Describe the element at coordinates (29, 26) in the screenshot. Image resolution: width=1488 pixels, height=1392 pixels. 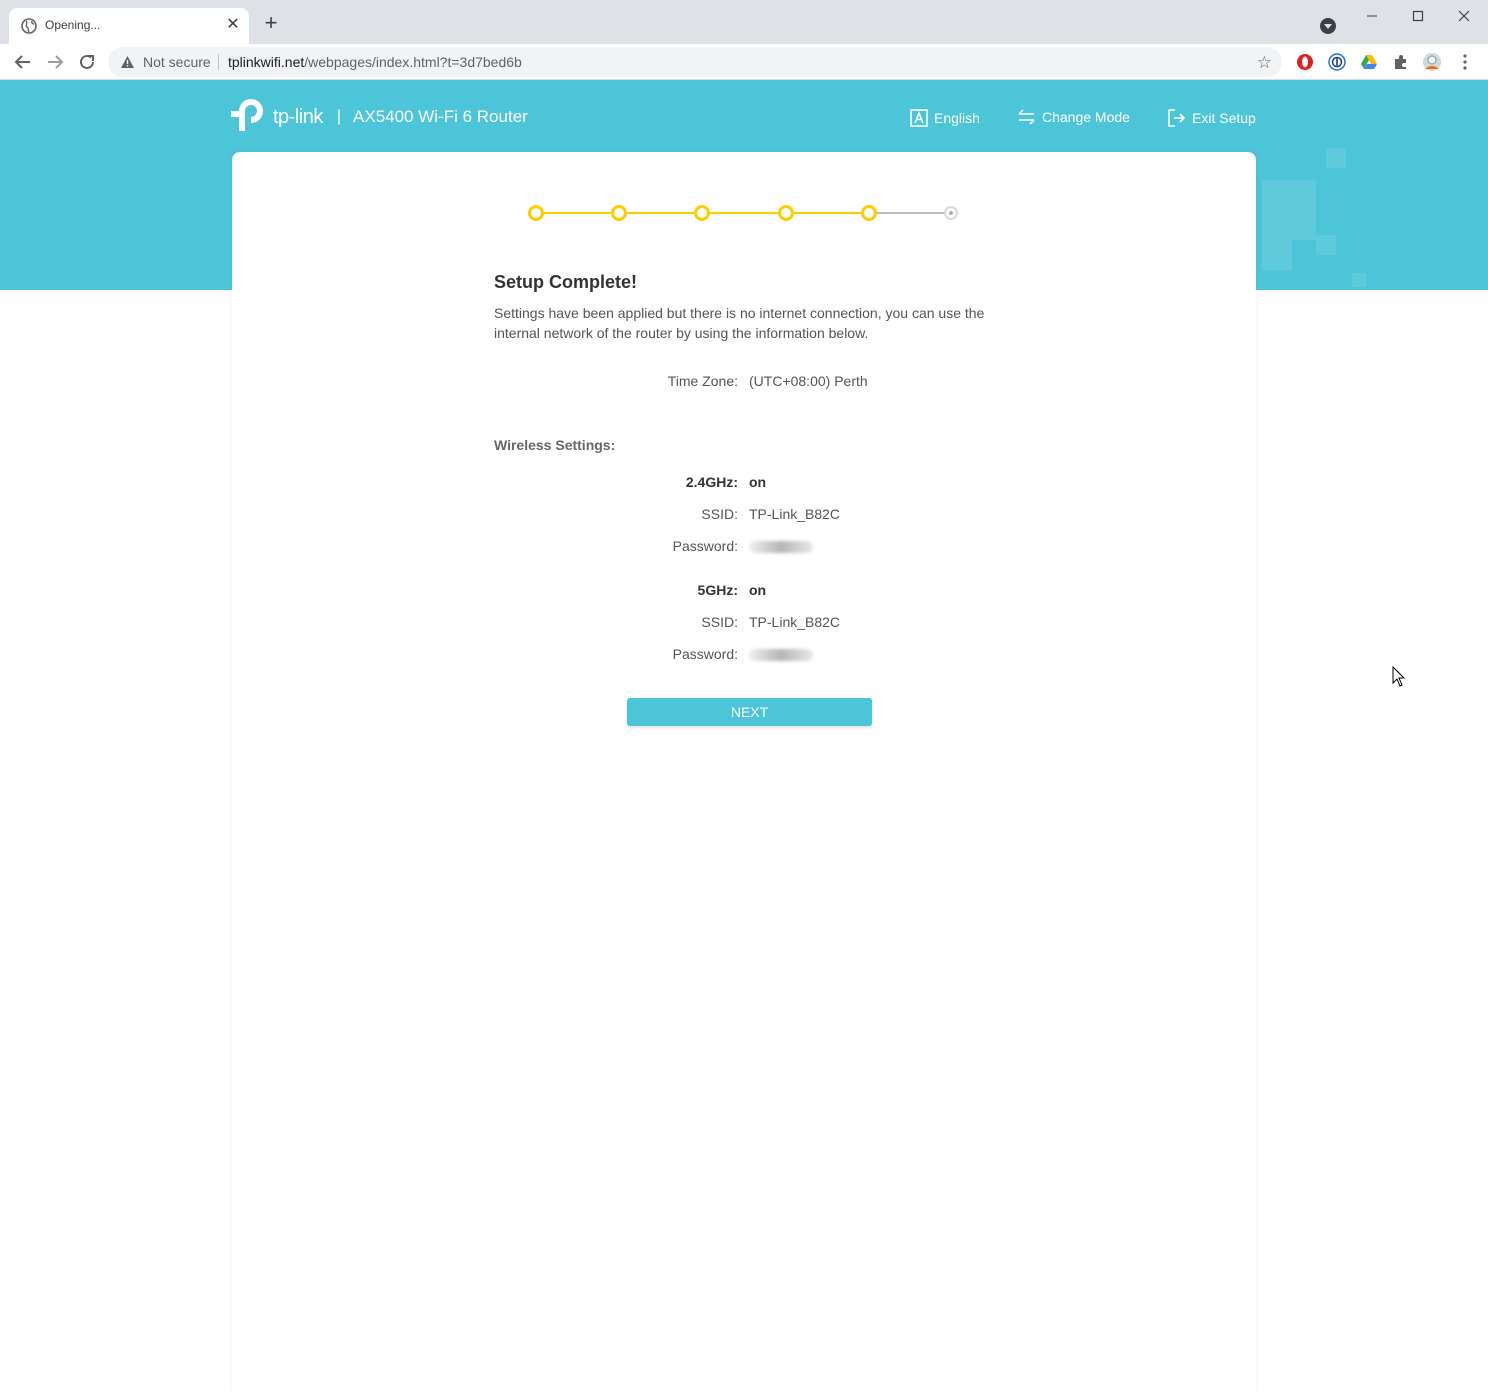
I see `globe-icon` at that location.